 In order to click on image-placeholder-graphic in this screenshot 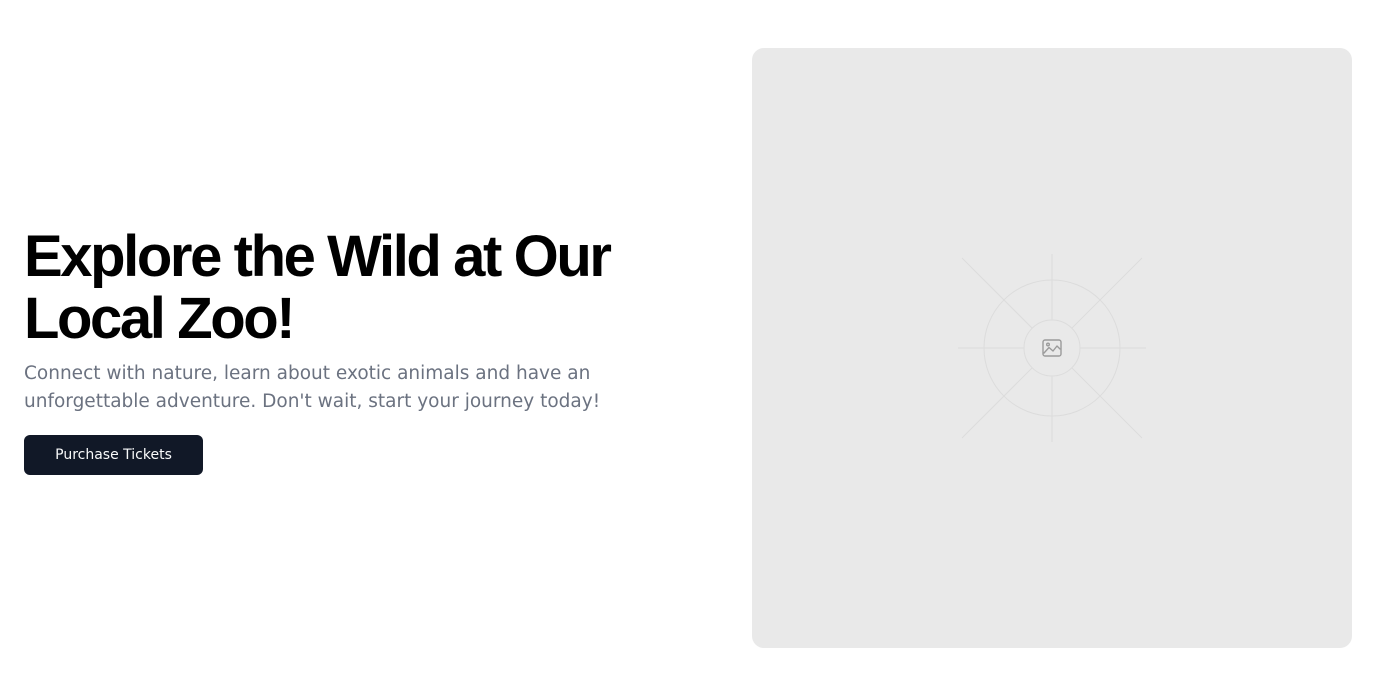, I will do `click(1052, 348)`.